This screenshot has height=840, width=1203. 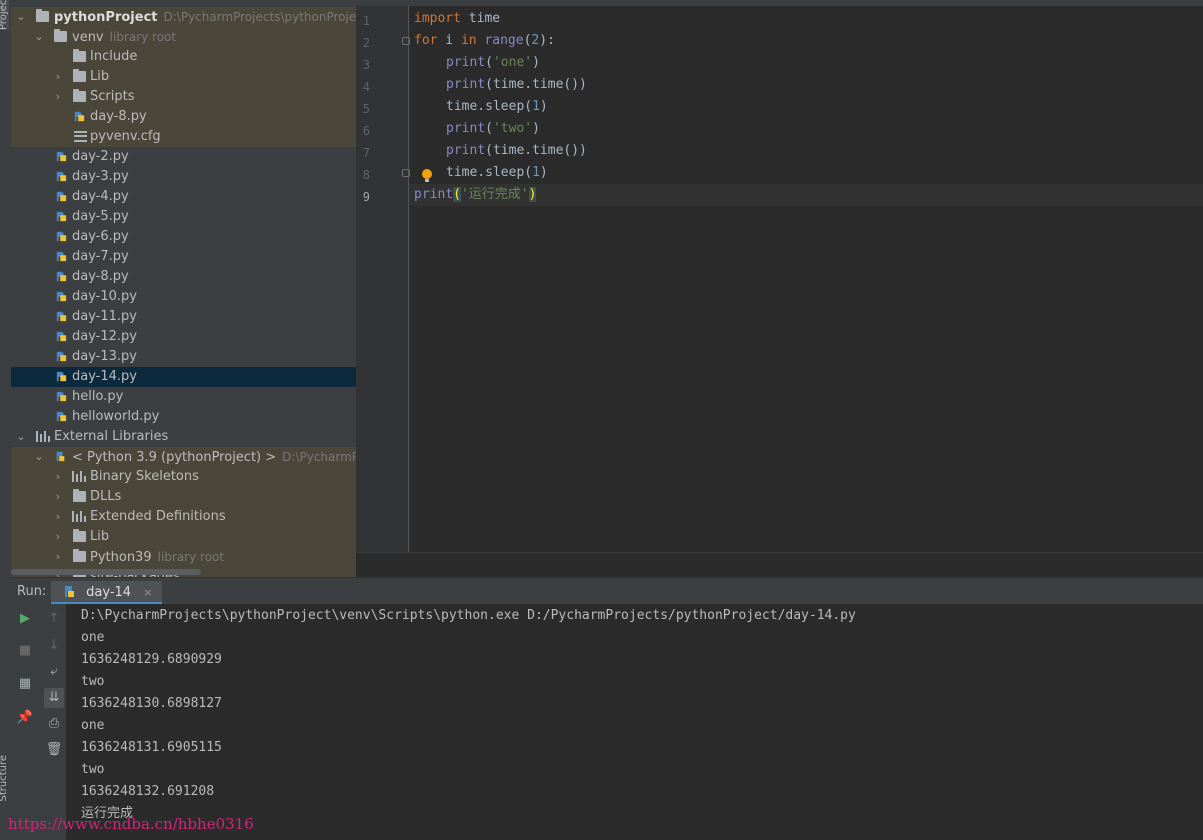 What do you see at coordinates (54, 750) in the screenshot?
I see `trash-icon: 🗑` at bounding box center [54, 750].